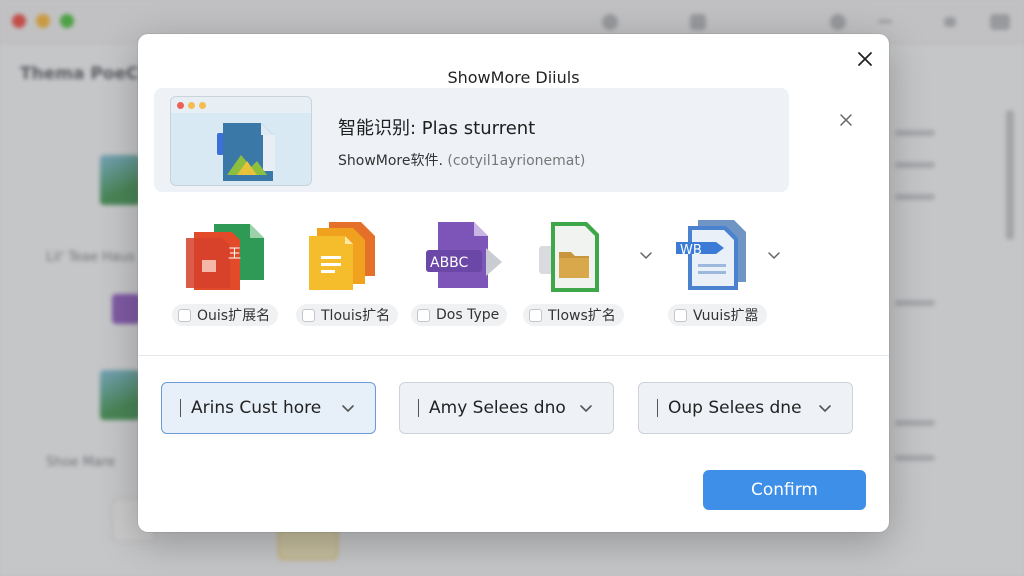 This screenshot has height=576, width=1024. What do you see at coordinates (846, 120) in the screenshot?
I see `banner-close-icon` at bounding box center [846, 120].